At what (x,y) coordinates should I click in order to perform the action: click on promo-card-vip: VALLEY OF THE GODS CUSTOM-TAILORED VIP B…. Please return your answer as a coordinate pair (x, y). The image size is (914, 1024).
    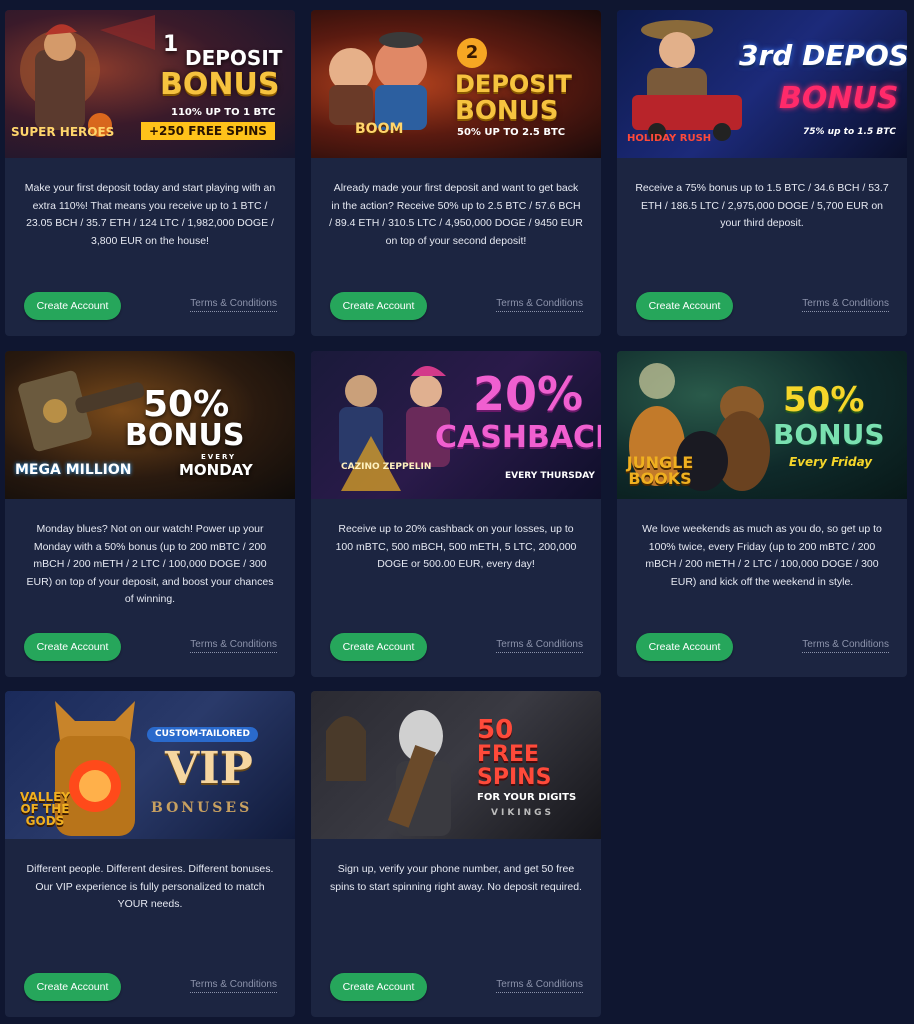
    Looking at the image, I should click on (150, 854).